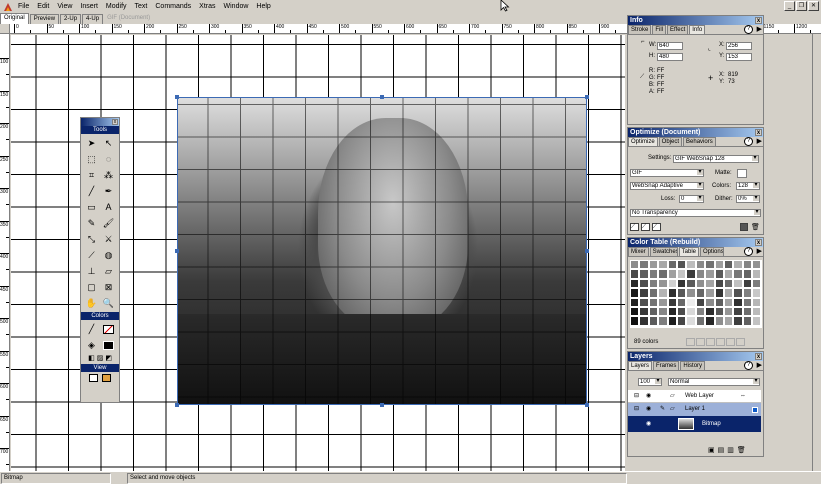 The width and height of the screenshot is (821, 484). Describe the element at coordinates (108, 358) in the screenshot. I see `swap-colors-icon: ◩` at that location.